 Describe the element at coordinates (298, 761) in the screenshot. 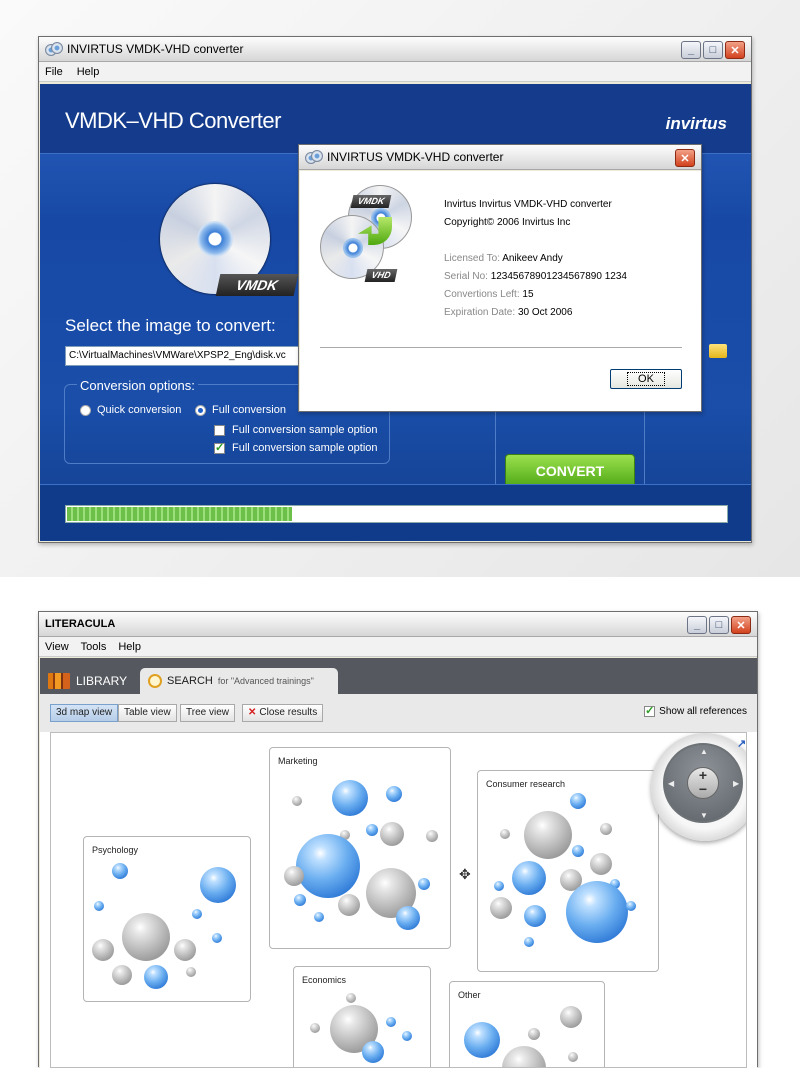

I see `group-label: Marketing` at that location.